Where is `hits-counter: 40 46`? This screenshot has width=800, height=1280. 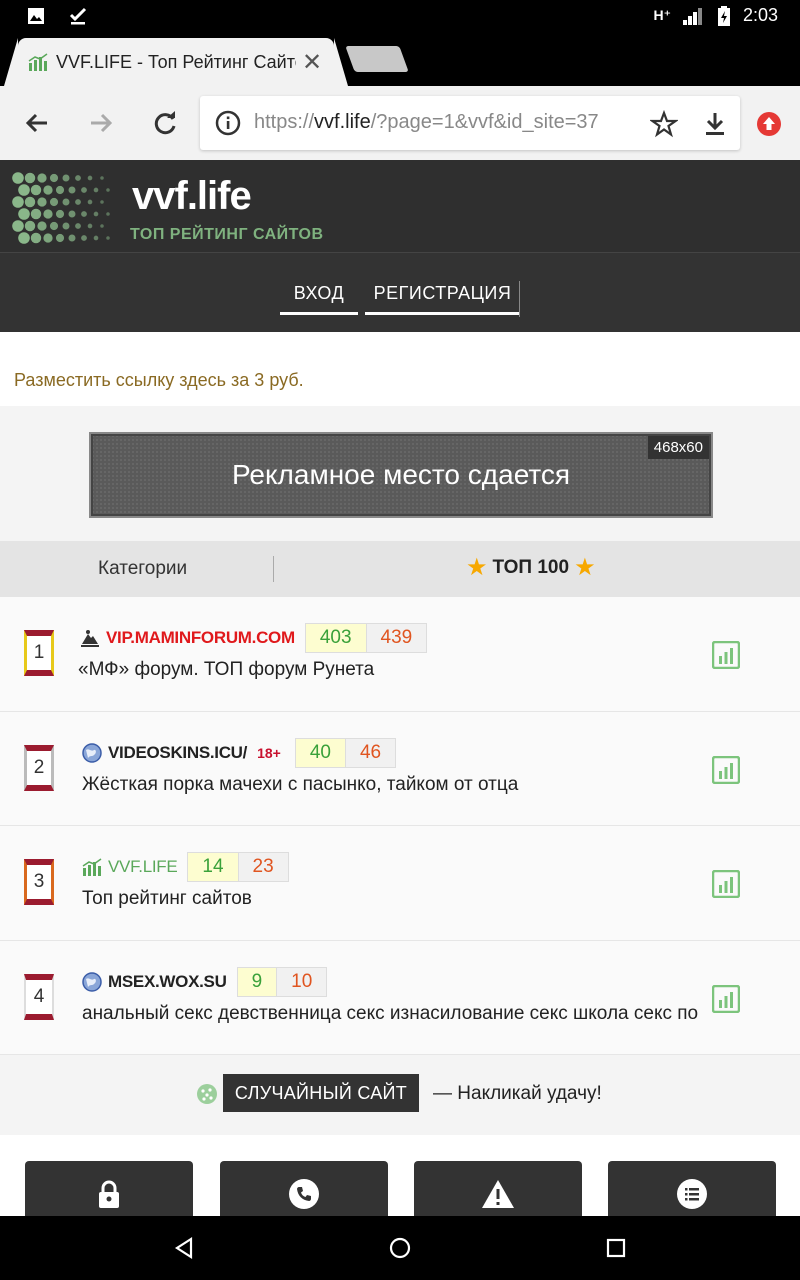
hits-counter: 40 46 is located at coordinates (345, 752).